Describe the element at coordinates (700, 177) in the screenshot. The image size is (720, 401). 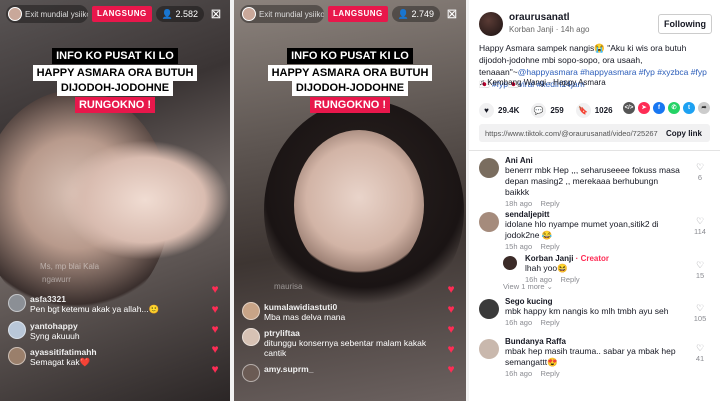
I see `comment-like-count: 6` at that location.